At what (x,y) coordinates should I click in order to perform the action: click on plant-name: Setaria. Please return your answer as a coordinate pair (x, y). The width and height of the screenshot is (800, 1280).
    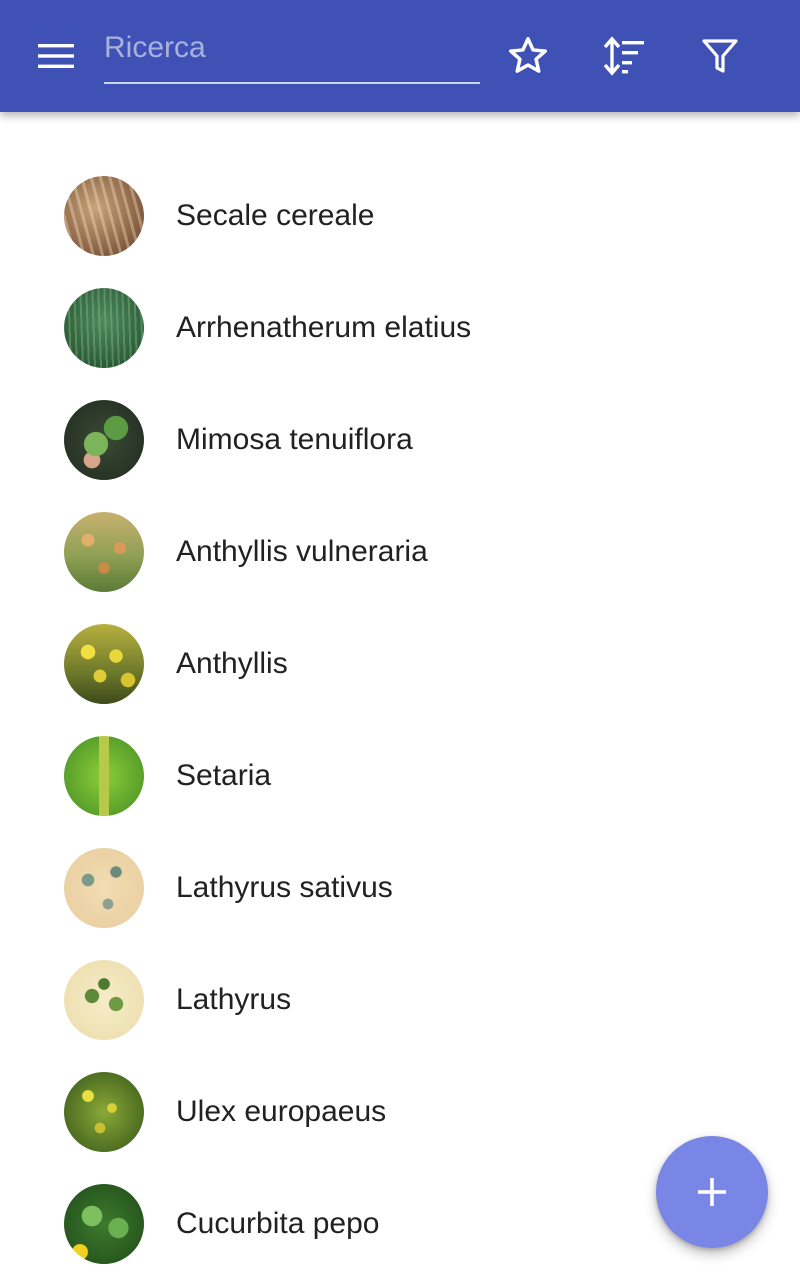
    Looking at the image, I should click on (224, 775).